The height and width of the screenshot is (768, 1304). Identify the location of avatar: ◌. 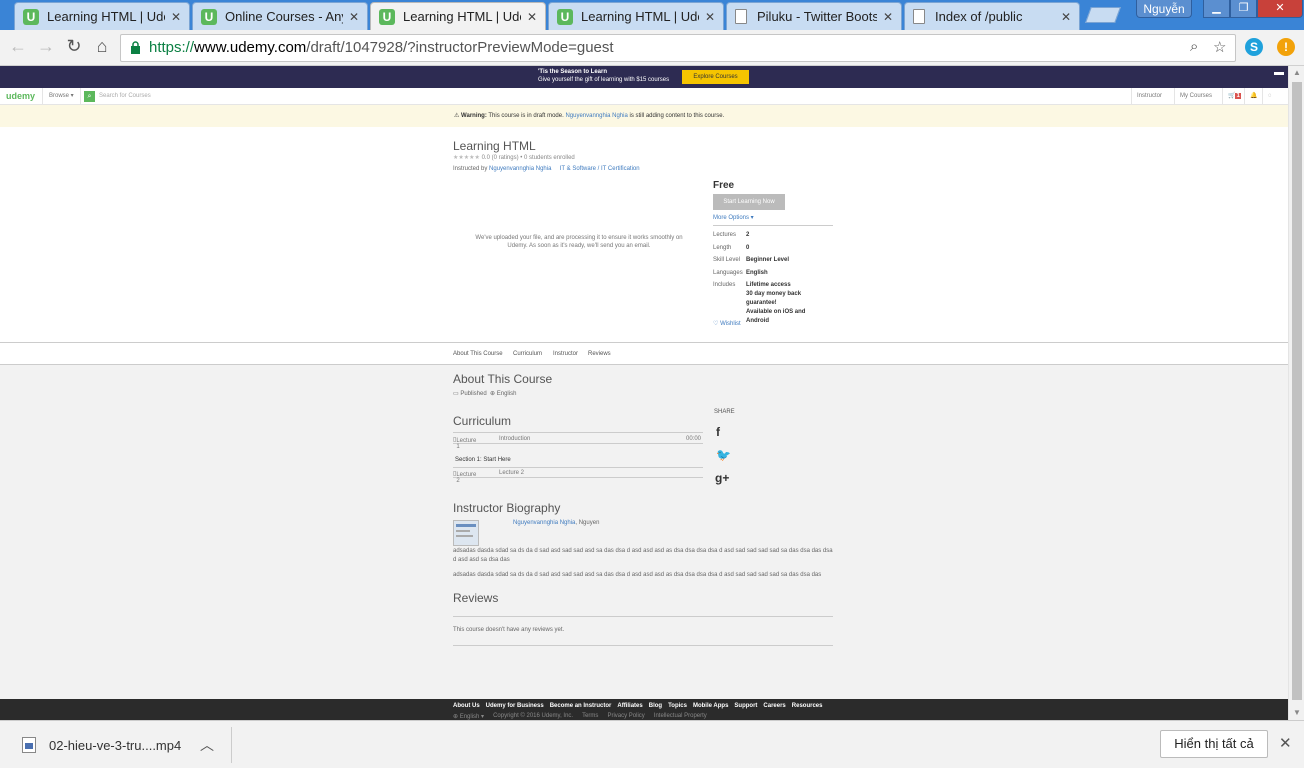
(1269, 96).